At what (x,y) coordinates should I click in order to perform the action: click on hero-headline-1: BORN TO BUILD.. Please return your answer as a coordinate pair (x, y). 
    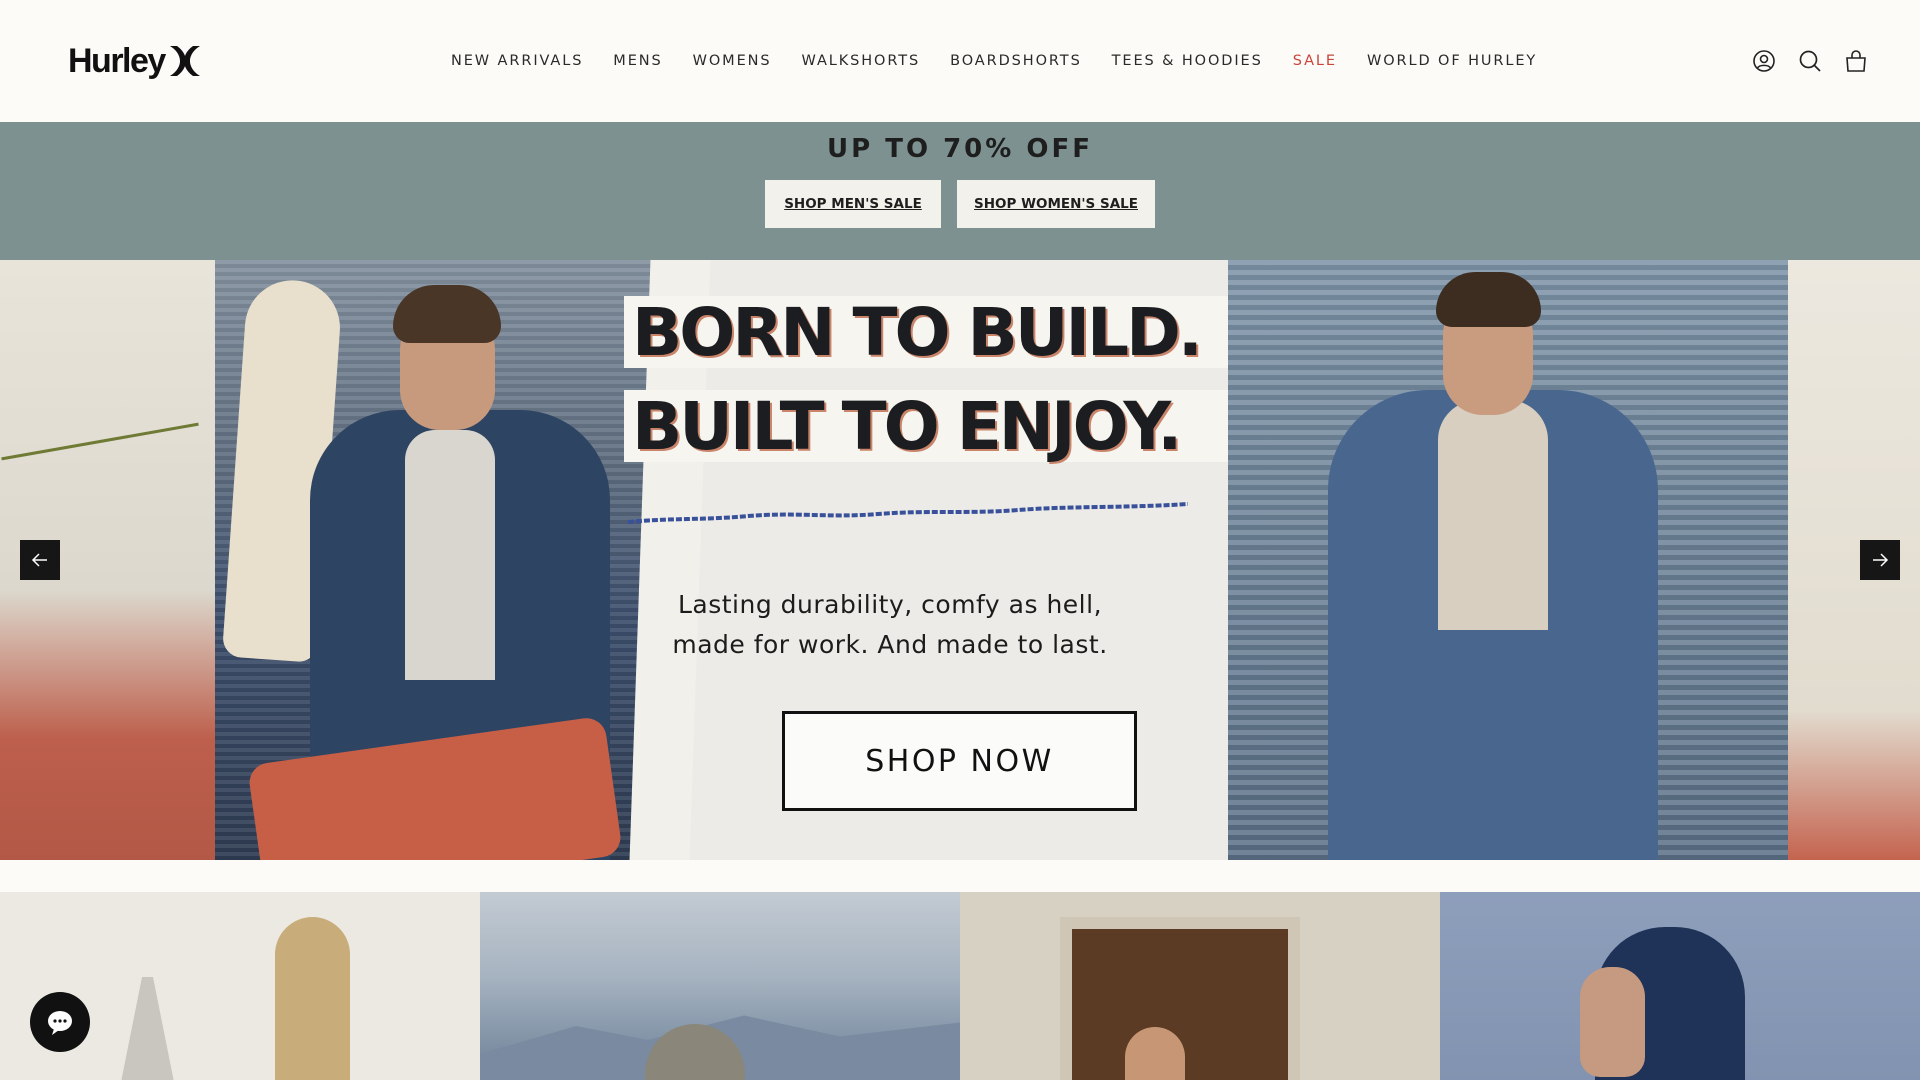
    Looking at the image, I should click on (959, 332).